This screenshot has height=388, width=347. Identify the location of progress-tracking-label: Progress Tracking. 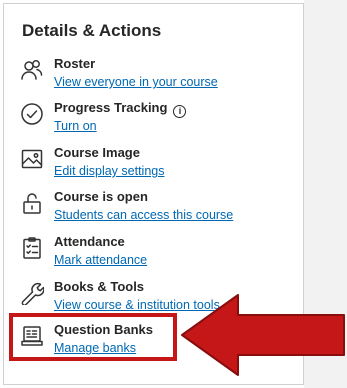
(111, 107).